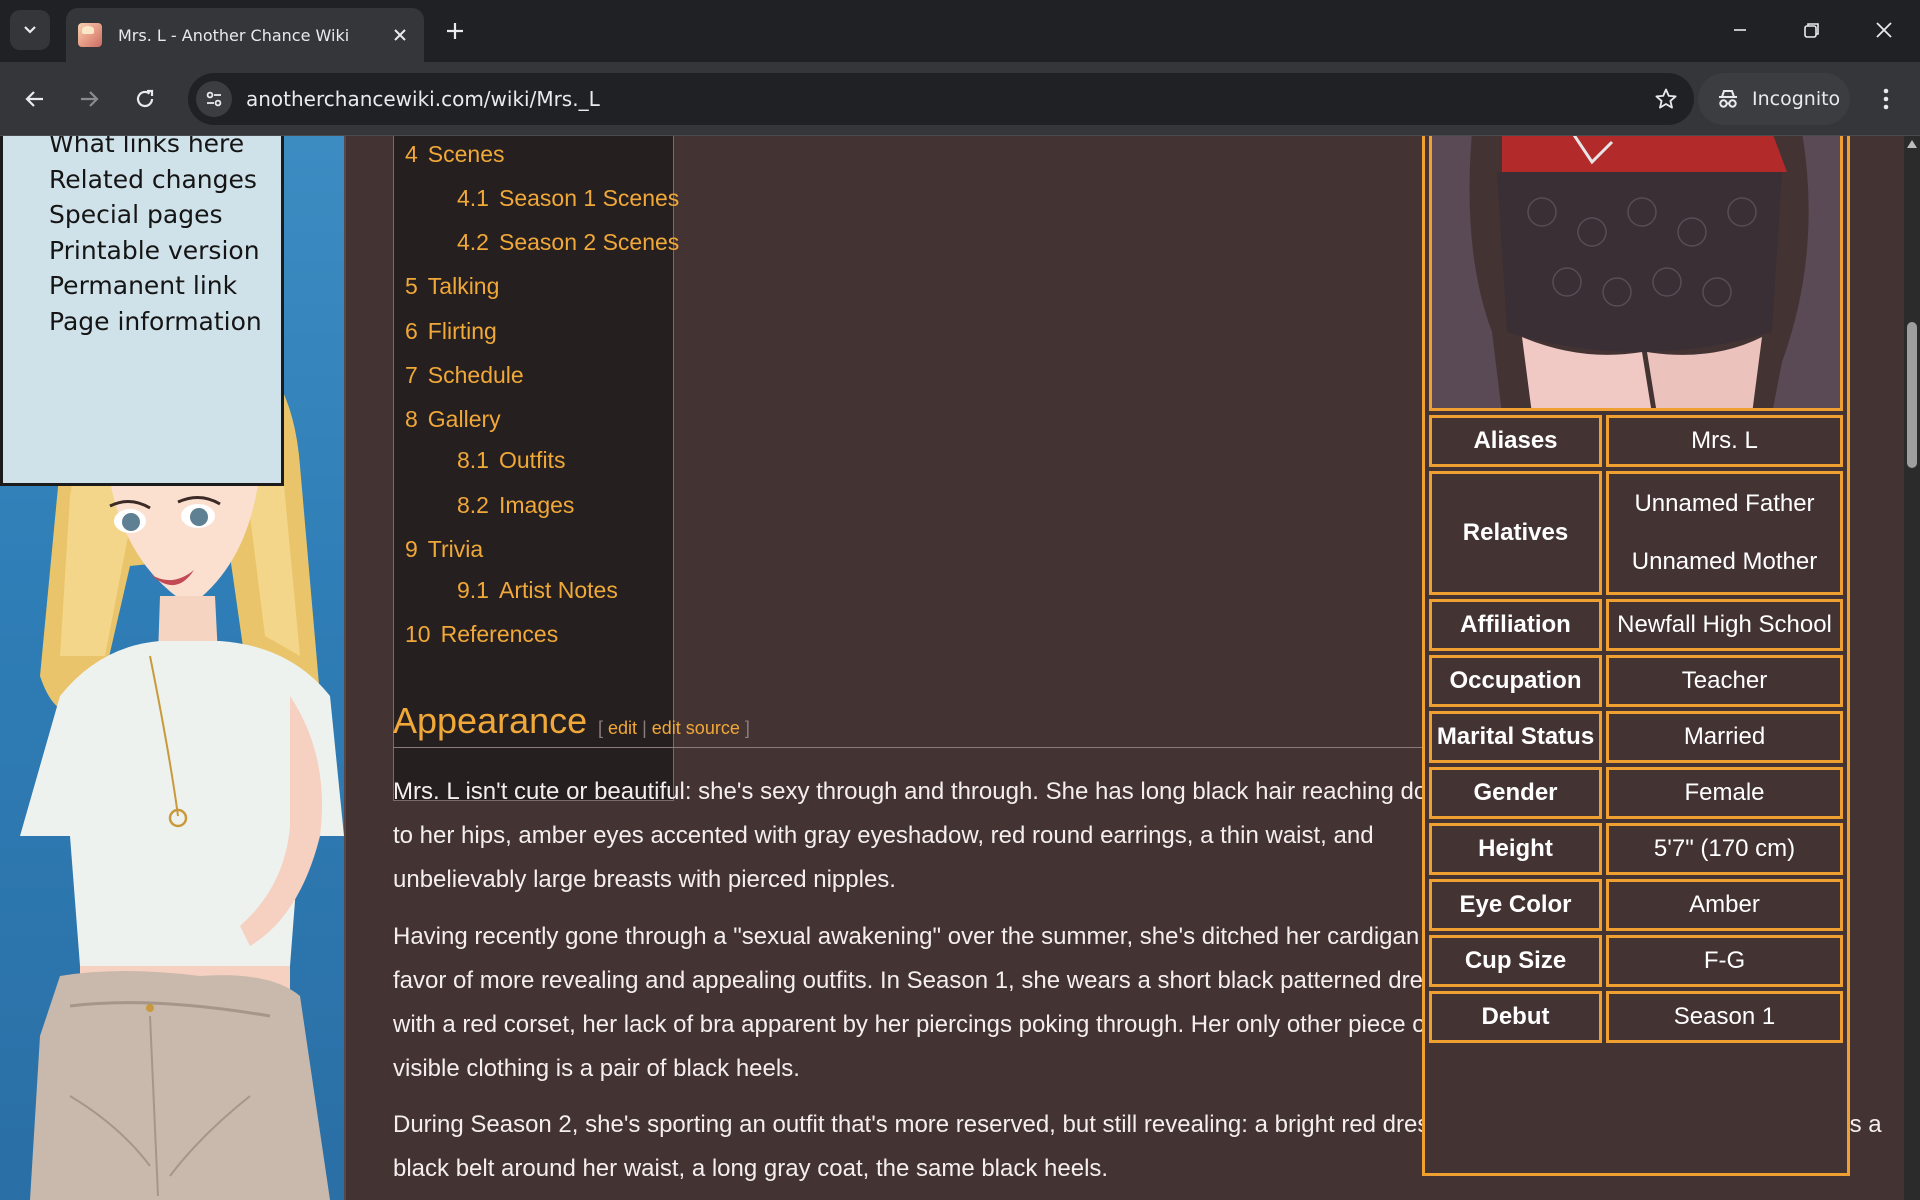 The width and height of the screenshot is (1920, 1200). I want to click on tool-link-printable-version: Printable version, so click(155, 251).